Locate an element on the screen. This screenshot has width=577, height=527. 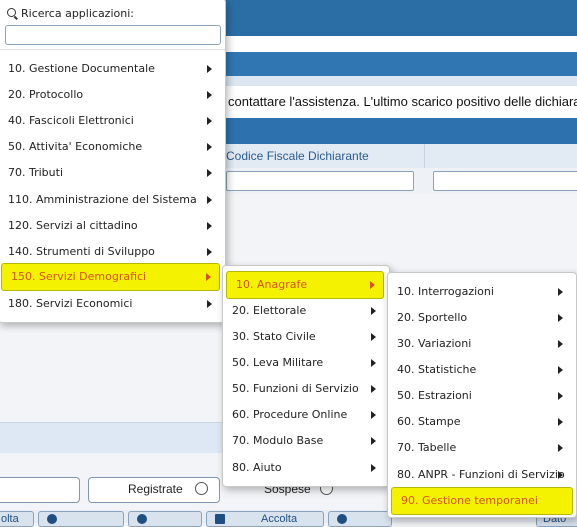
btn-accolta-left: olta is located at coordinates (17, 519).